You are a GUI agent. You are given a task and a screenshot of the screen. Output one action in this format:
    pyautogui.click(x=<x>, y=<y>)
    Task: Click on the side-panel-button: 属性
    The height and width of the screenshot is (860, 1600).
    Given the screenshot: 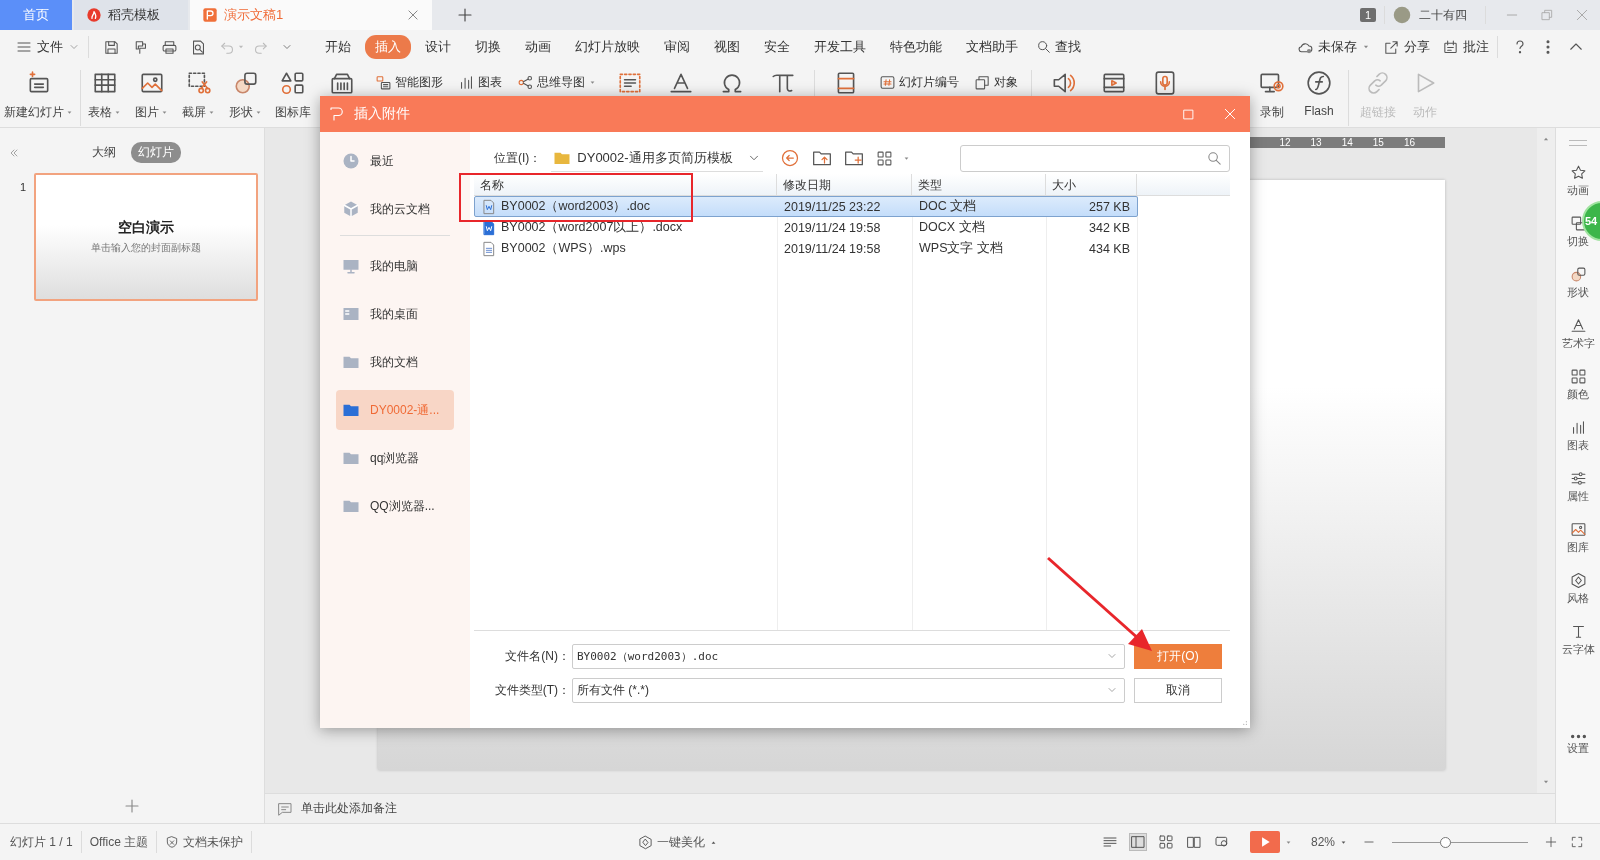 What is the action you would take?
    pyautogui.click(x=1578, y=487)
    